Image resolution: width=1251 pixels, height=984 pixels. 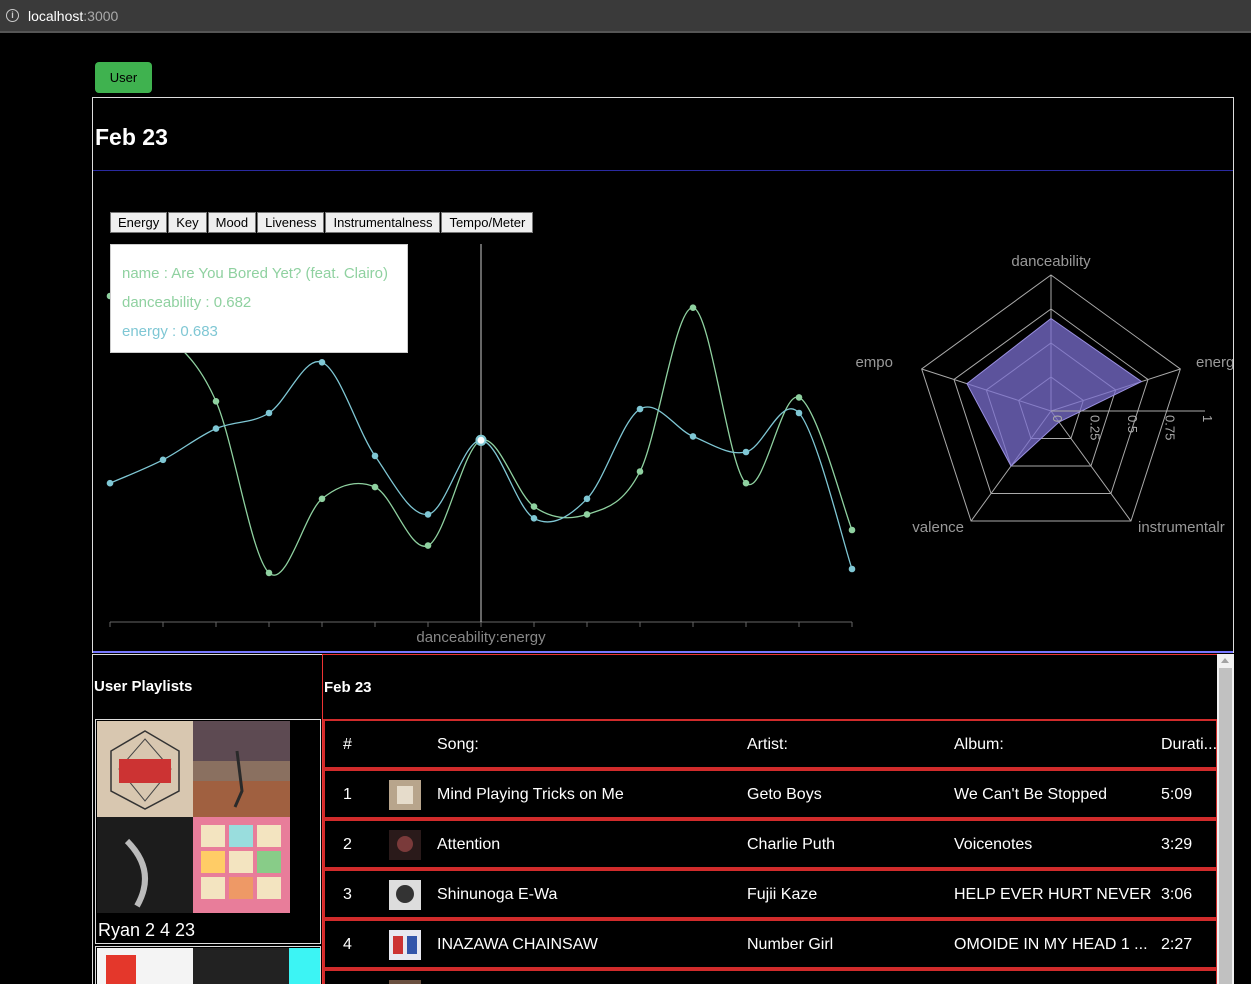 I want to click on radar-value-area, so click(x=1054, y=392).